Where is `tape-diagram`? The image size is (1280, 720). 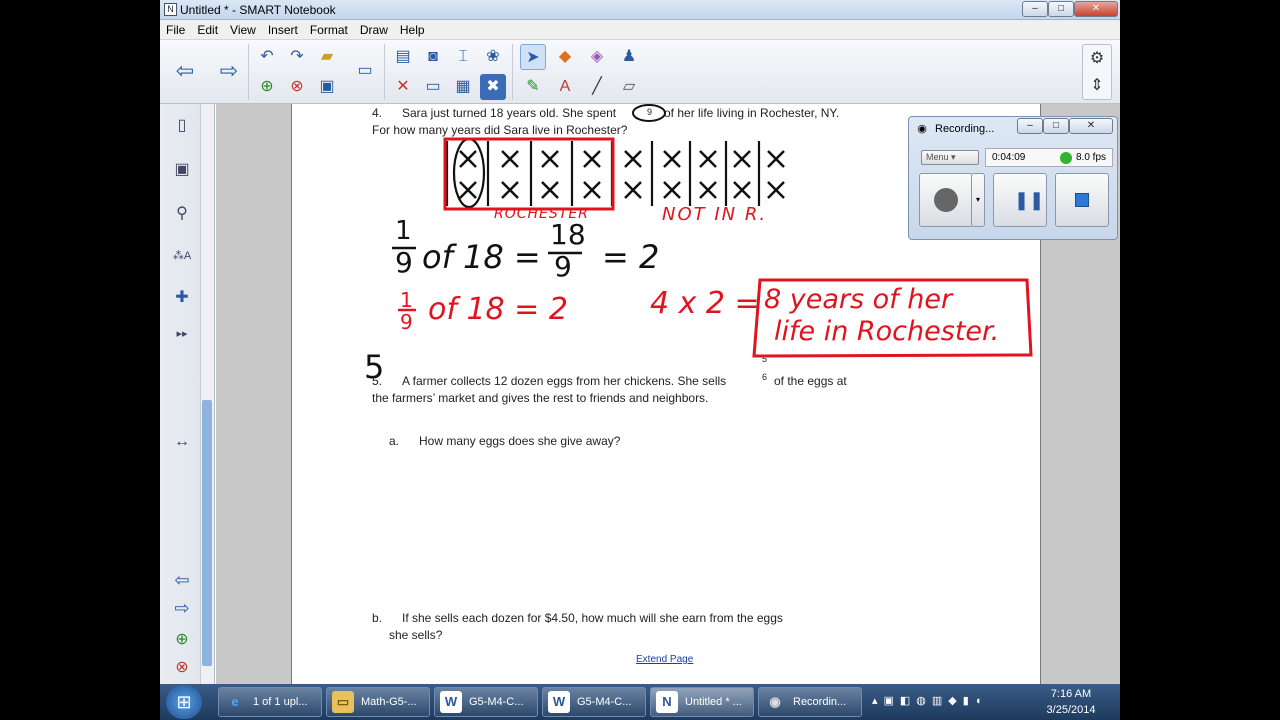
tape-diagram is located at coordinates (603, 173).